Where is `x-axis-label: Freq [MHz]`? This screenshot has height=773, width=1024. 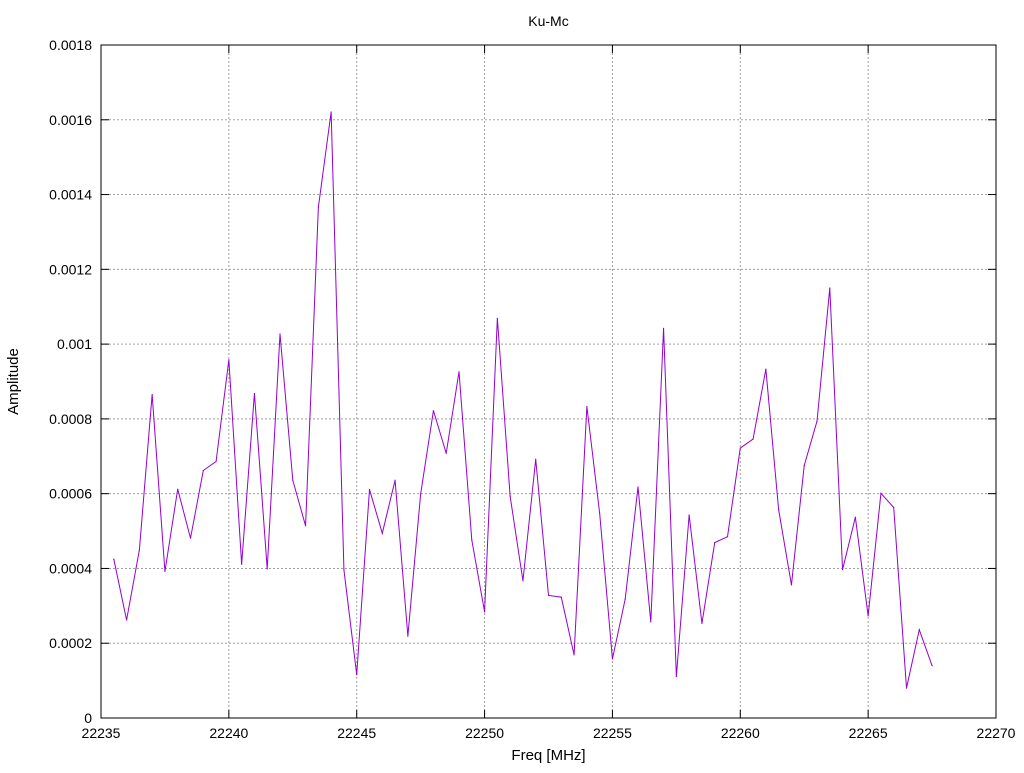 x-axis-label: Freq [MHz] is located at coordinates (548, 755).